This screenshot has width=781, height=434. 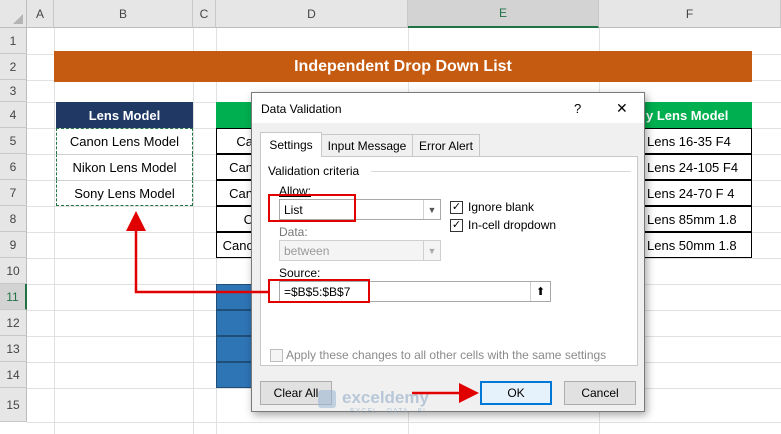 What do you see at coordinates (197, 252) in the screenshot?
I see `source-to-range-arrow` at bounding box center [197, 252].